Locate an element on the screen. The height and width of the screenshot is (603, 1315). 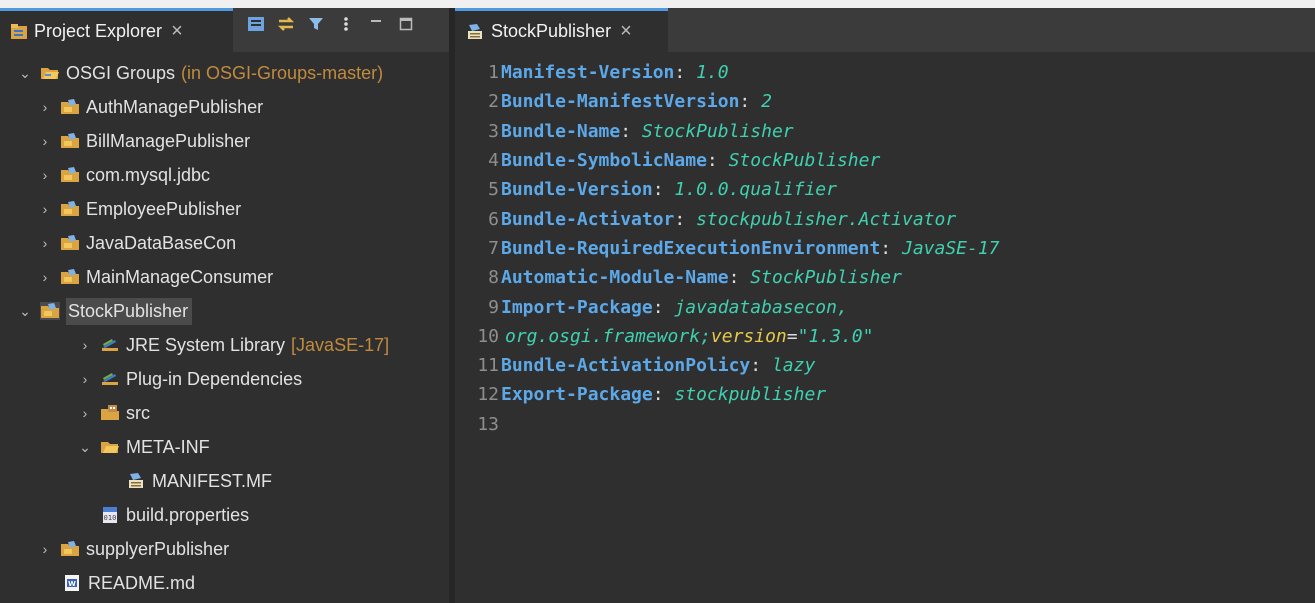
tree-item-src: › src is located at coordinates (114, 413).